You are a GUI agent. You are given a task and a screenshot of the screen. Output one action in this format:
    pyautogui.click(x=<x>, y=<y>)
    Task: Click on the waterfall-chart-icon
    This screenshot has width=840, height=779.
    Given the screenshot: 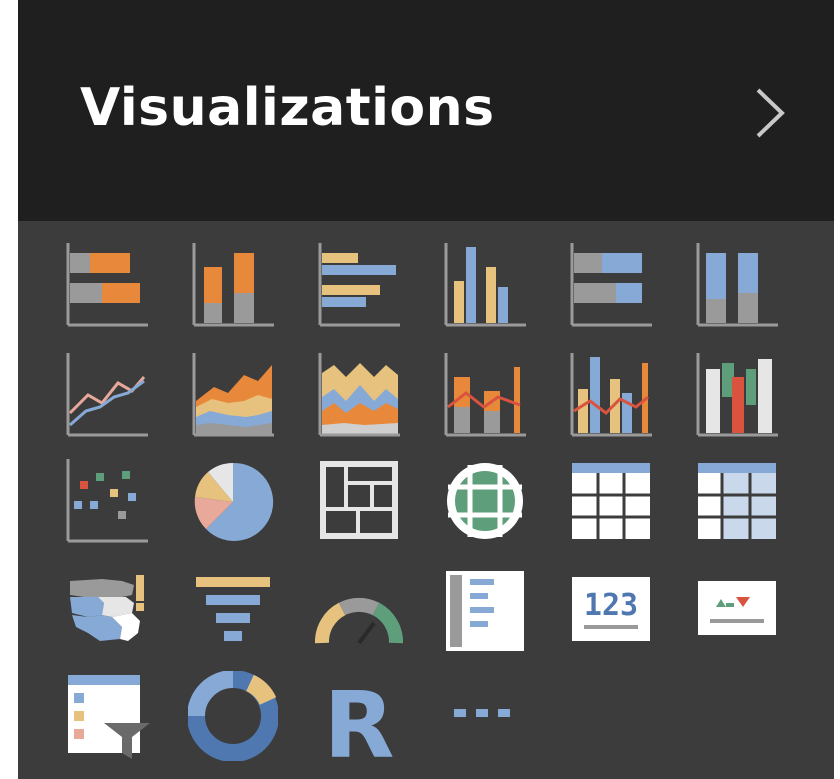 What is the action you would take?
    pyautogui.click(x=737, y=396)
    